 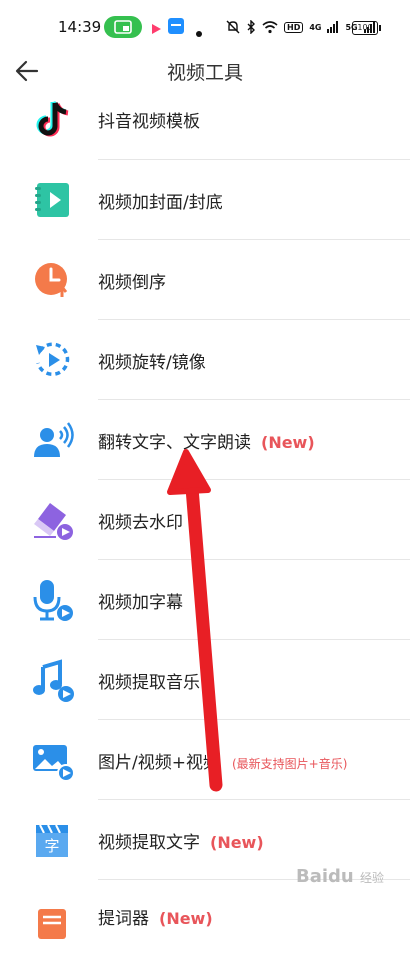 I want to click on item-label-text: 视频提取文字, so click(x=149, y=843).